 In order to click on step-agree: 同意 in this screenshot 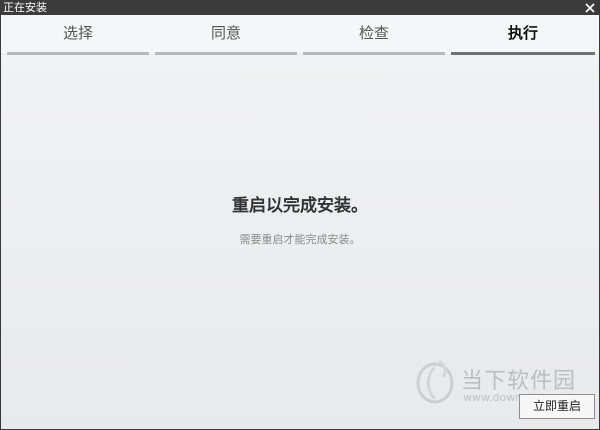, I will do `click(226, 35)`.